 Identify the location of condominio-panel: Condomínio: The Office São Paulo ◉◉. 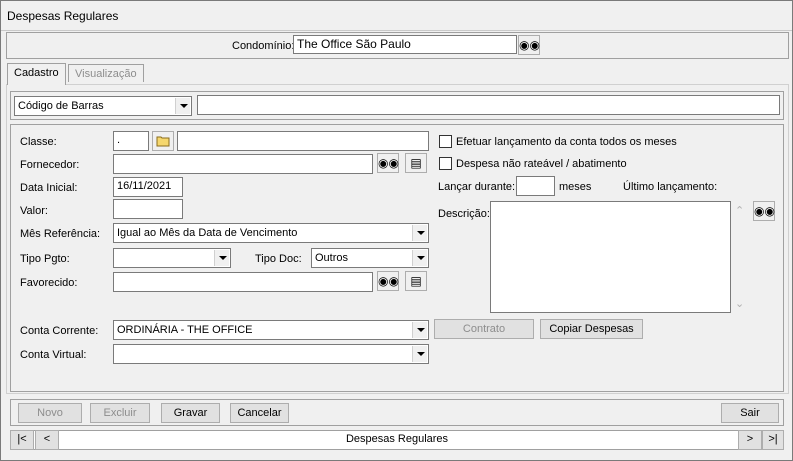
(397, 45).